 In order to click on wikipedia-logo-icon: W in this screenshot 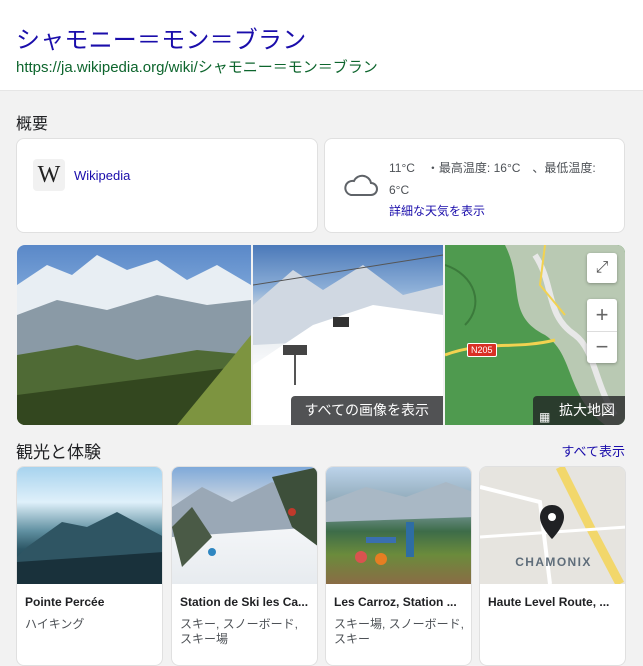, I will do `click(49, 175)`.